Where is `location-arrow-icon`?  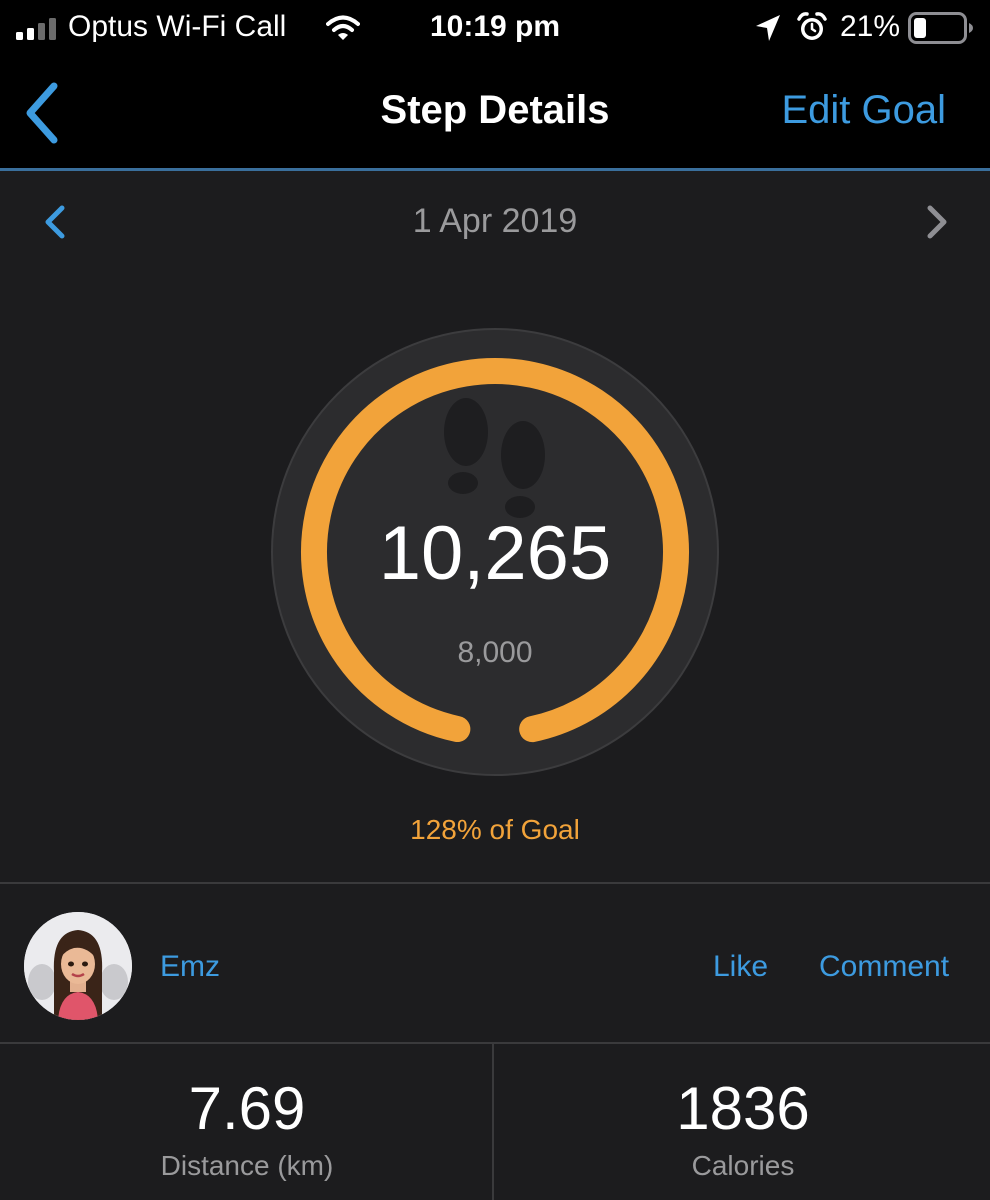
location-arrow-icon is located at coordinates (768, 28).